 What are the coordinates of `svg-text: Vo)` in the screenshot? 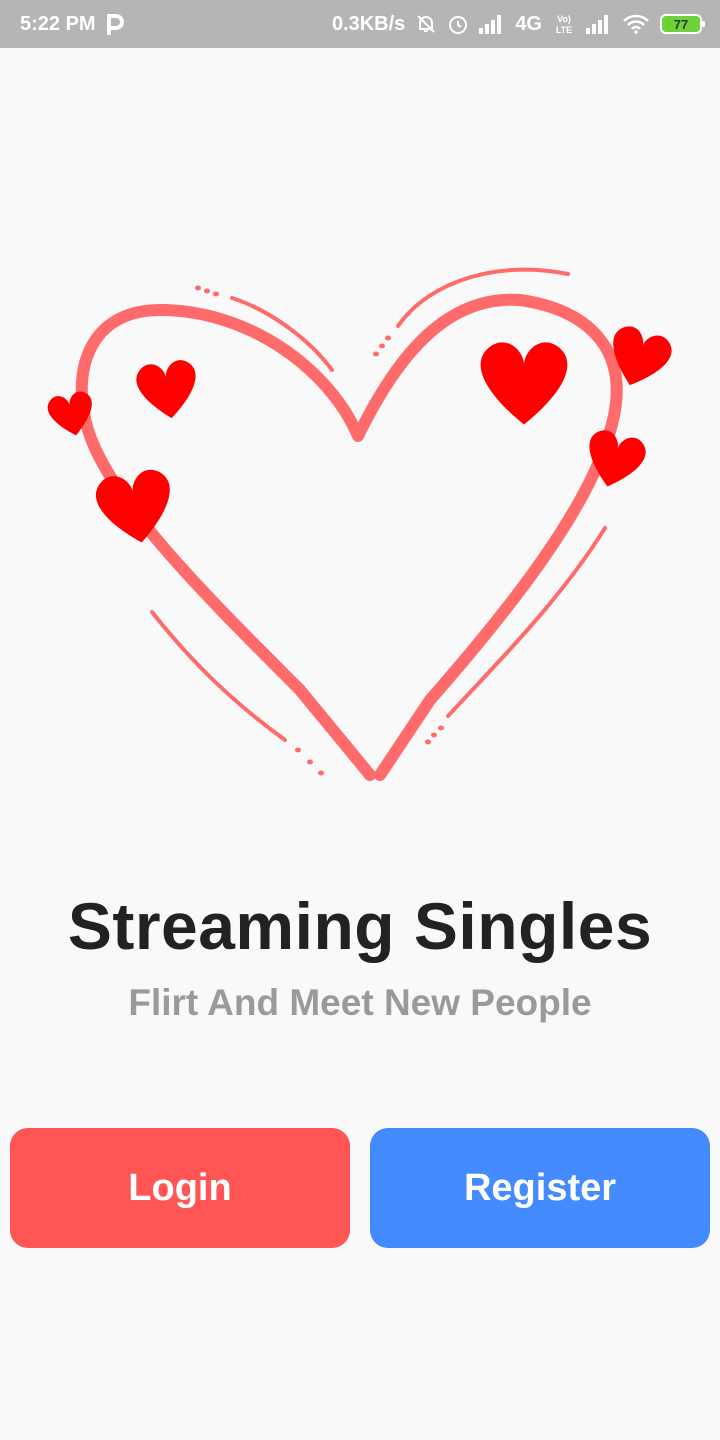 It's located at (564, 19).